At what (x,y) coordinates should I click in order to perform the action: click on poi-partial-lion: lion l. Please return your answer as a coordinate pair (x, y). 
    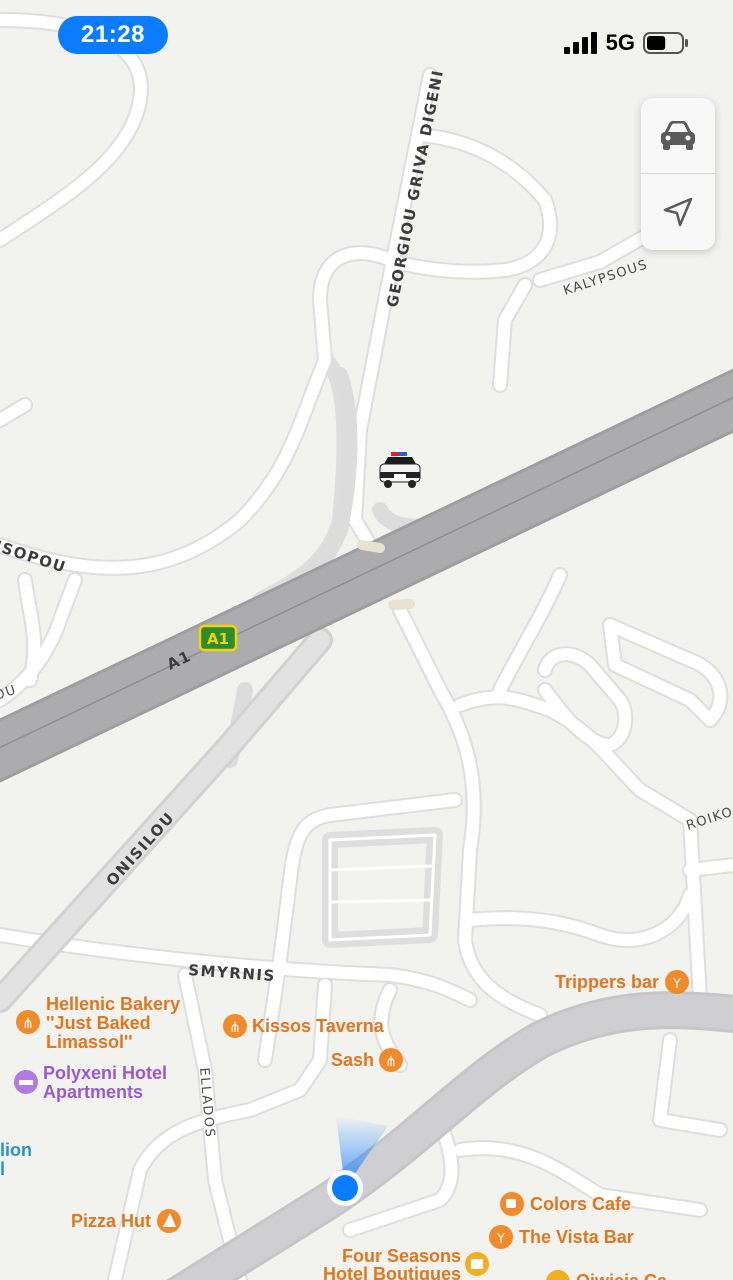
    Looking at the image, I should click on (16, 1159).